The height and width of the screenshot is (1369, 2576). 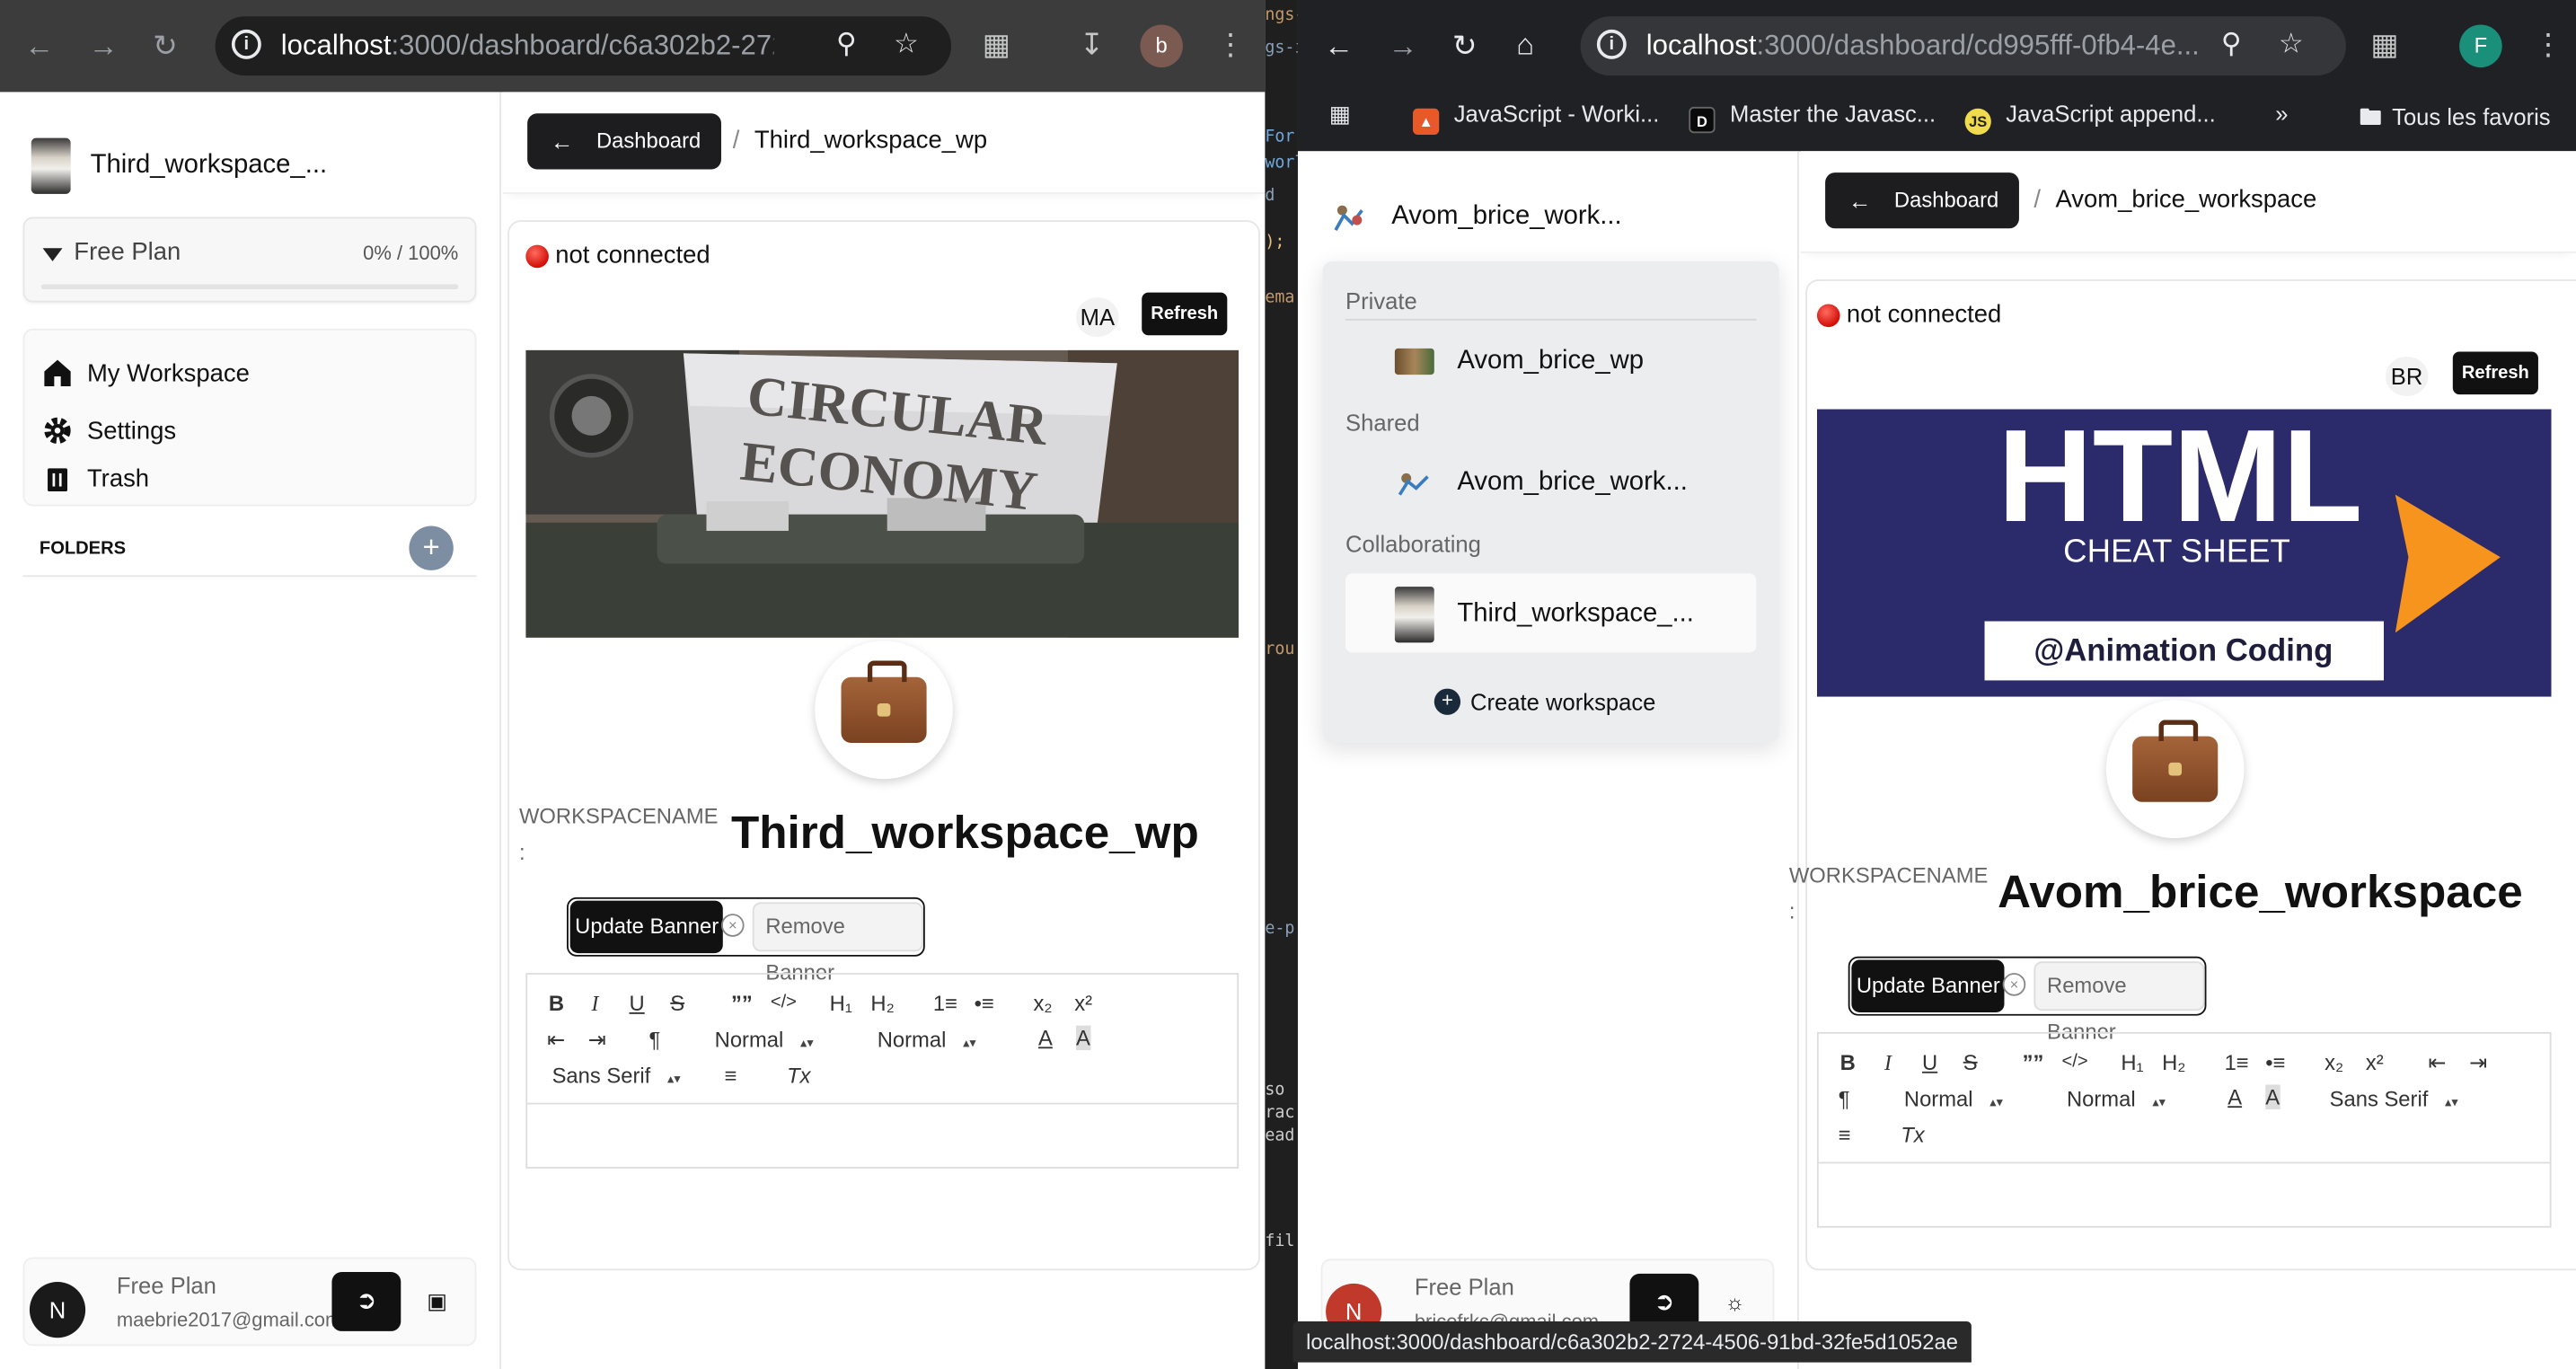 What do you see at coordinates (870, 141) in the screenshot?
I see `breadcrumb-current: Third_workspace_wp` at bounding box center [870, 141].